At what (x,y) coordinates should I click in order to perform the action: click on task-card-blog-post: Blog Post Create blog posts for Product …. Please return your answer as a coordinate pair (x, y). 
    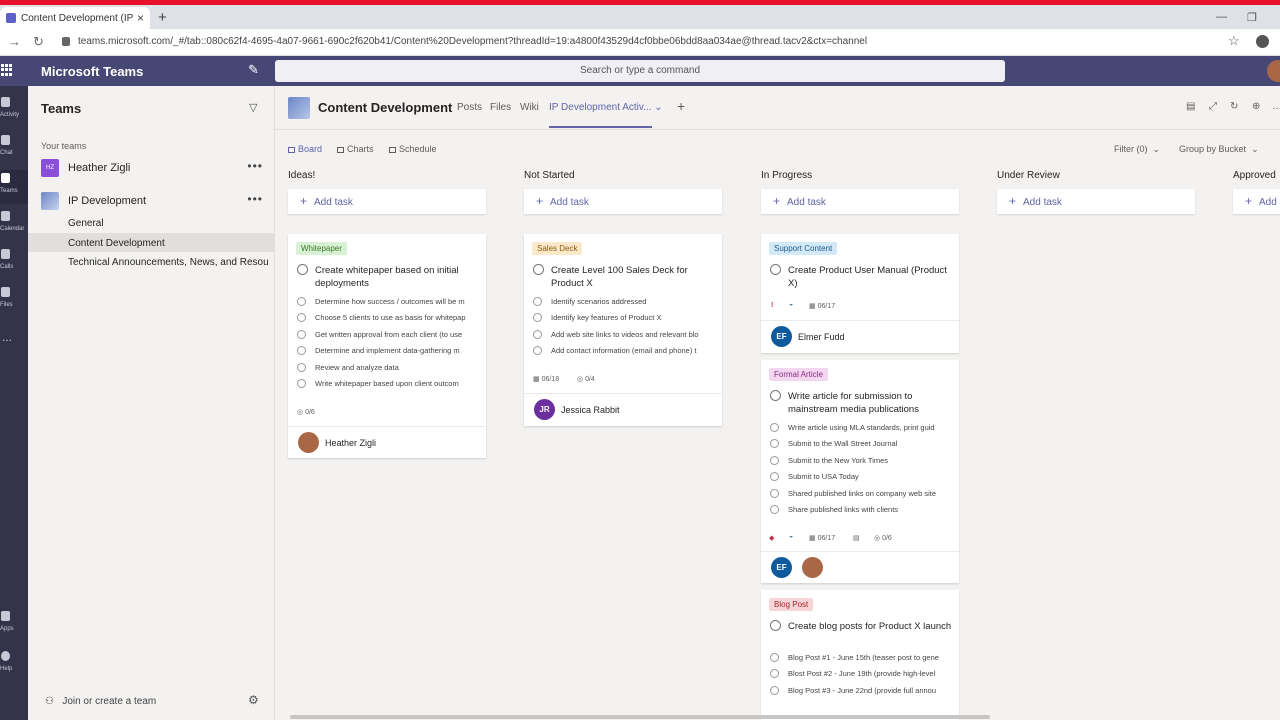
    Looking at the image, I should click on (860, 655).